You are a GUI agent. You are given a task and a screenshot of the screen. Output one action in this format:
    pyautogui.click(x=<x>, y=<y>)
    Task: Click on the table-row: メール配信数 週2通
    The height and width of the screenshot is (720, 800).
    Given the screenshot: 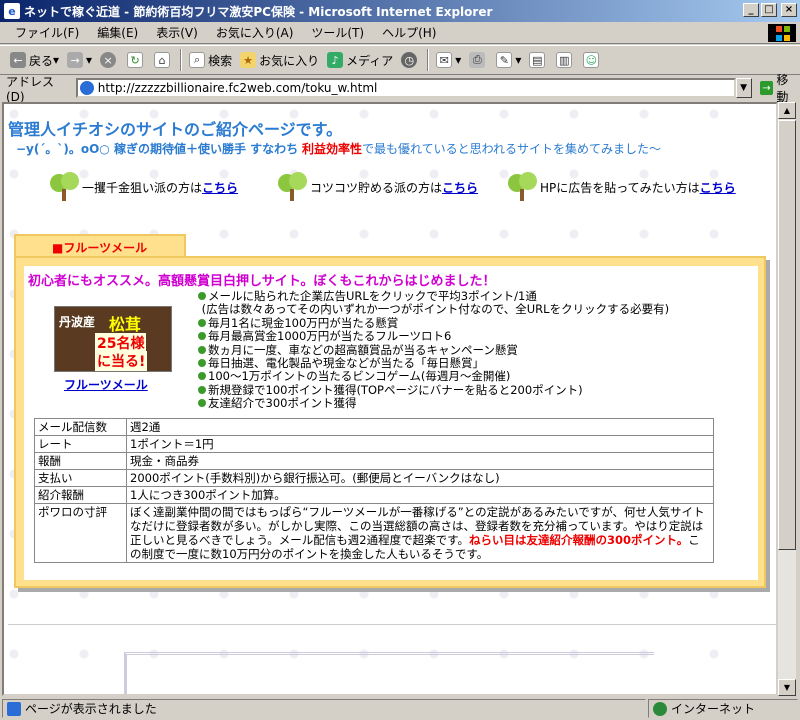 What is the action you would take?
    pyautogui.click(x=374, y=427)
    